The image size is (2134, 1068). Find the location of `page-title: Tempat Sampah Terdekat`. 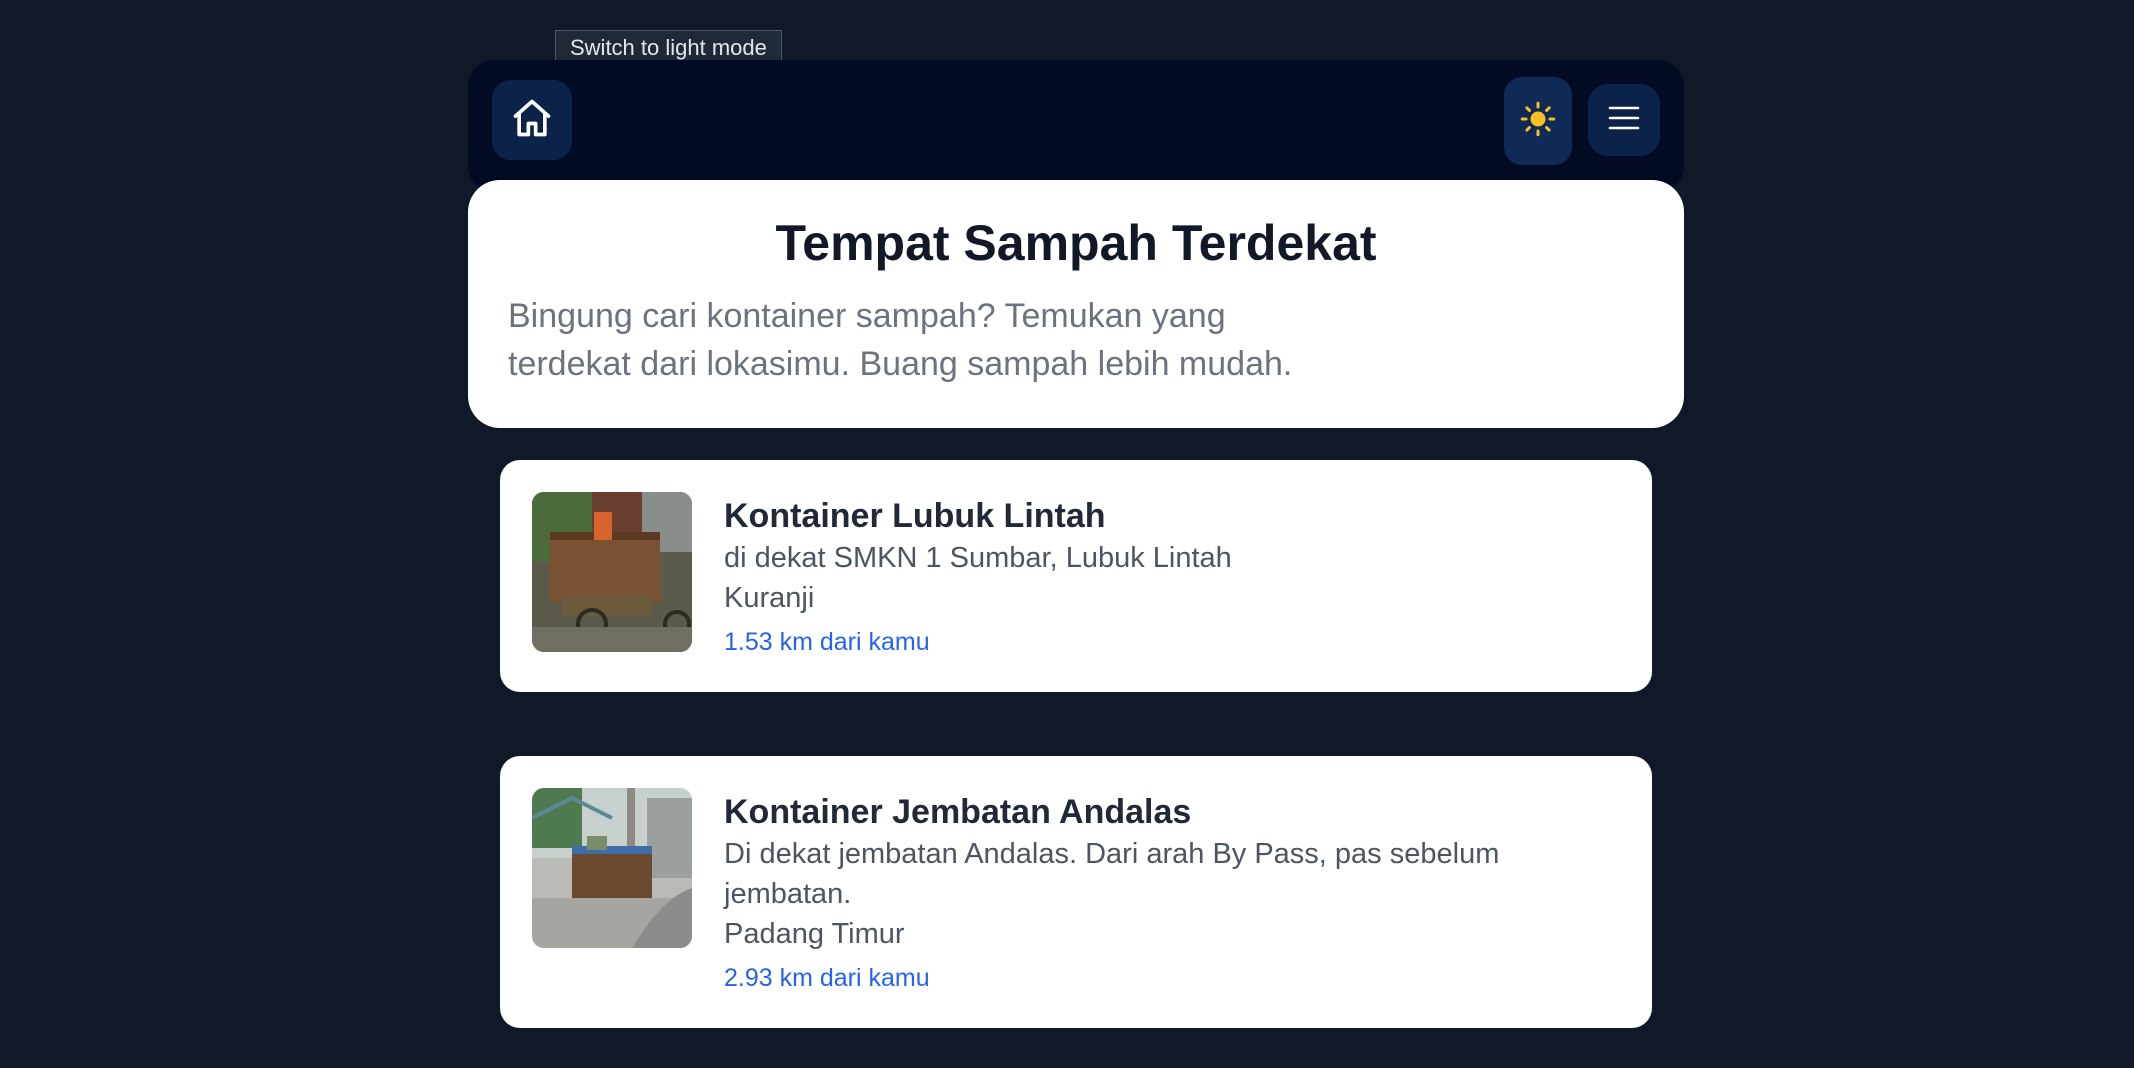

page-title: Tempat Sampah Terdekat is located at coordinates (1076, 243).